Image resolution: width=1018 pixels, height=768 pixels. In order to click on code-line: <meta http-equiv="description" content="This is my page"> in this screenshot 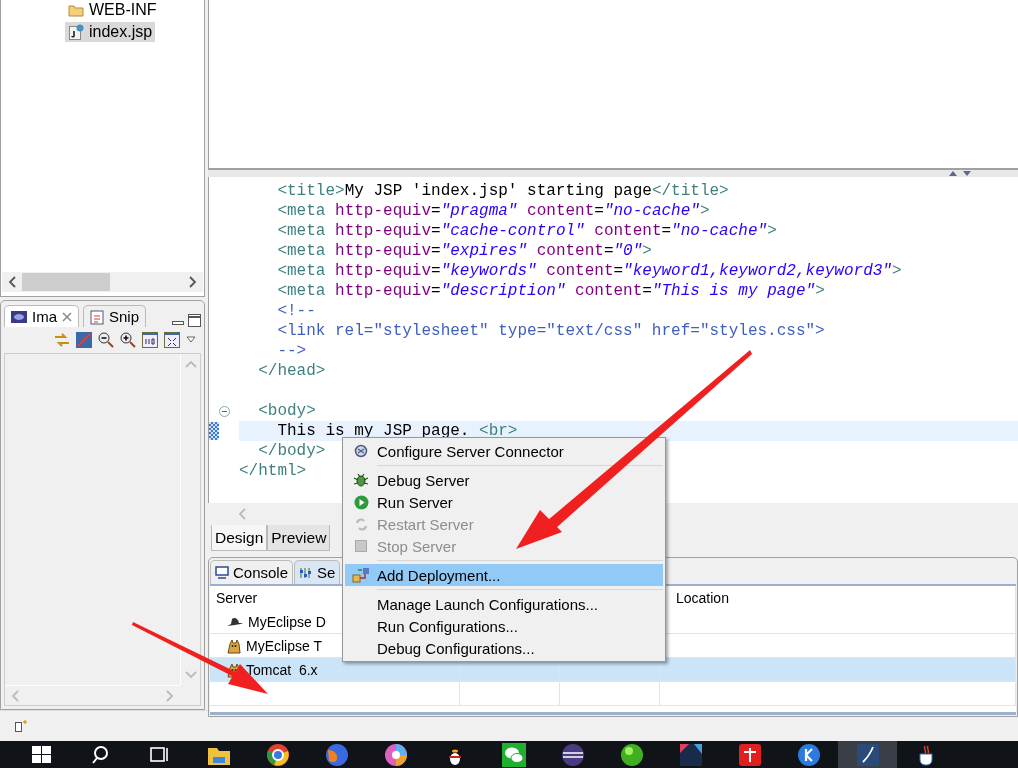, I will do `click(550, 291)`.